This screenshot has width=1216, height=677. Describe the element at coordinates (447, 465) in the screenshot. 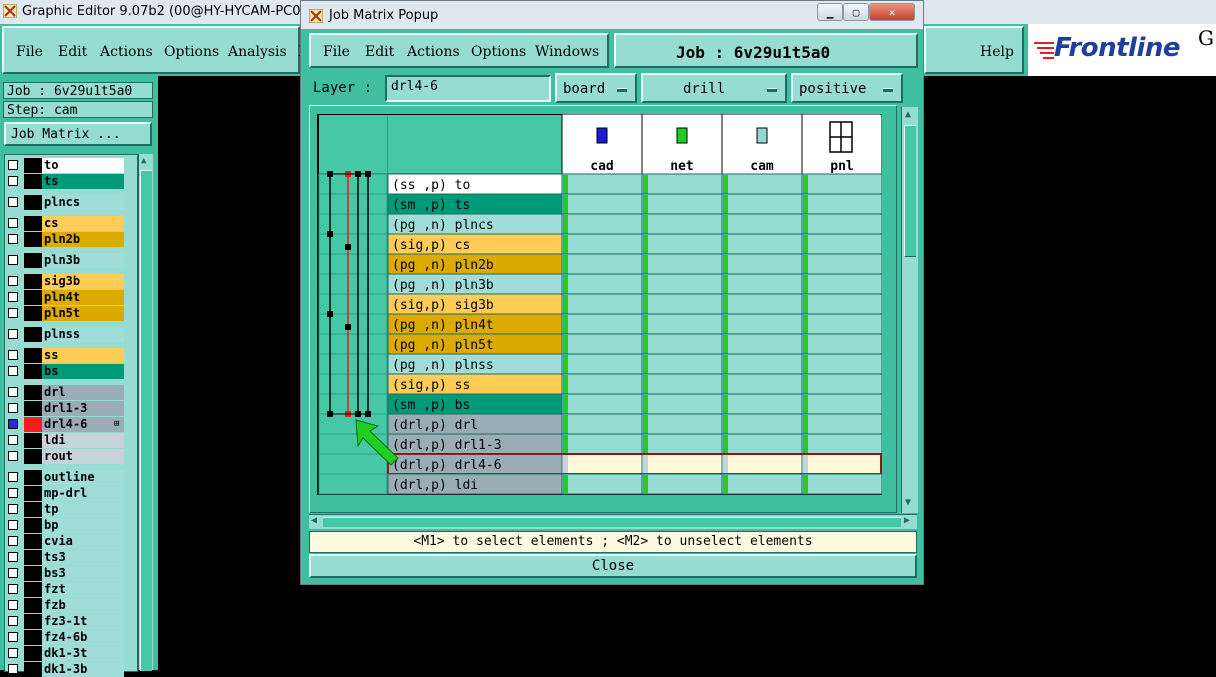

I see `layer-row-label: (drl,p) drl4-6` at that location.